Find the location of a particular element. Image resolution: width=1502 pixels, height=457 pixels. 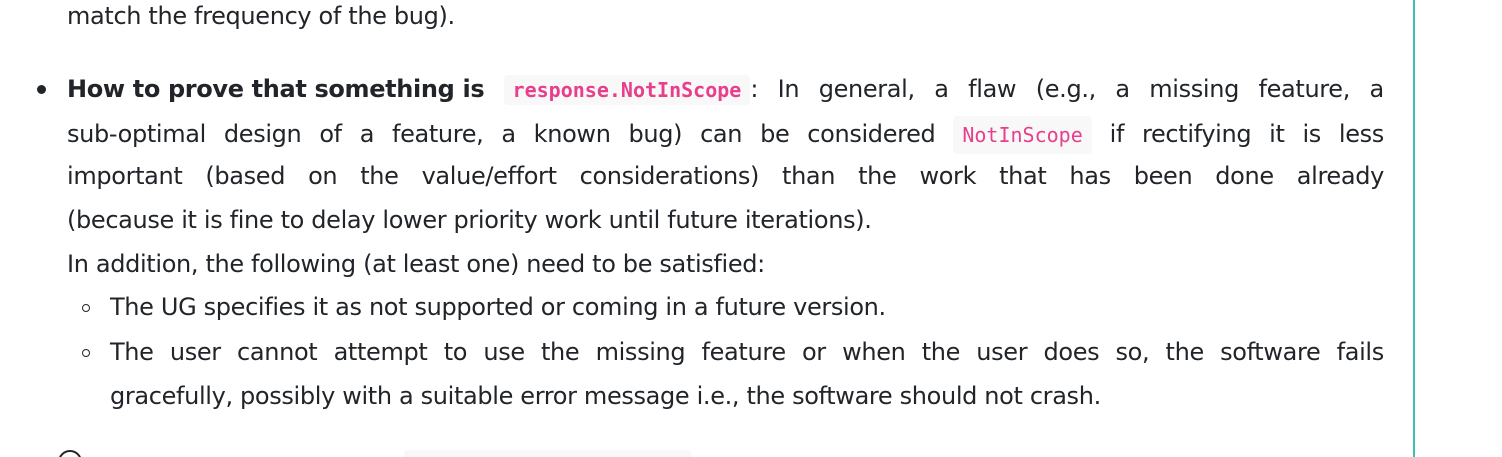

word: attempt is located at coordinates (380, 352).